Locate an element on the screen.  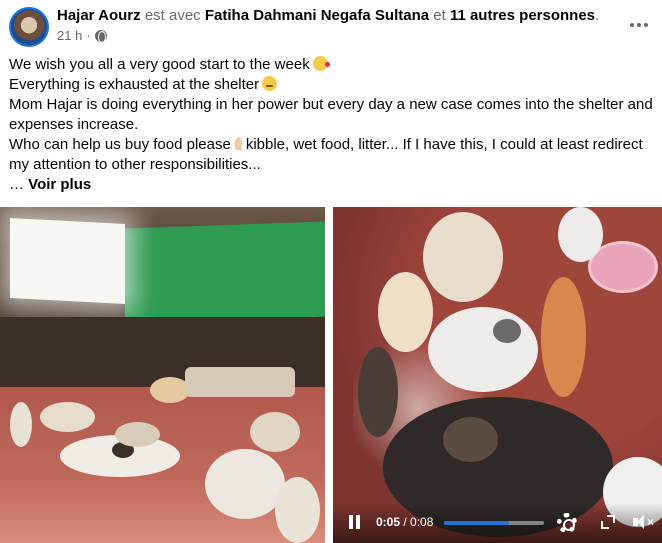
video-controls: 0:05 / 0:08 × is located at coordinates (497, 523).